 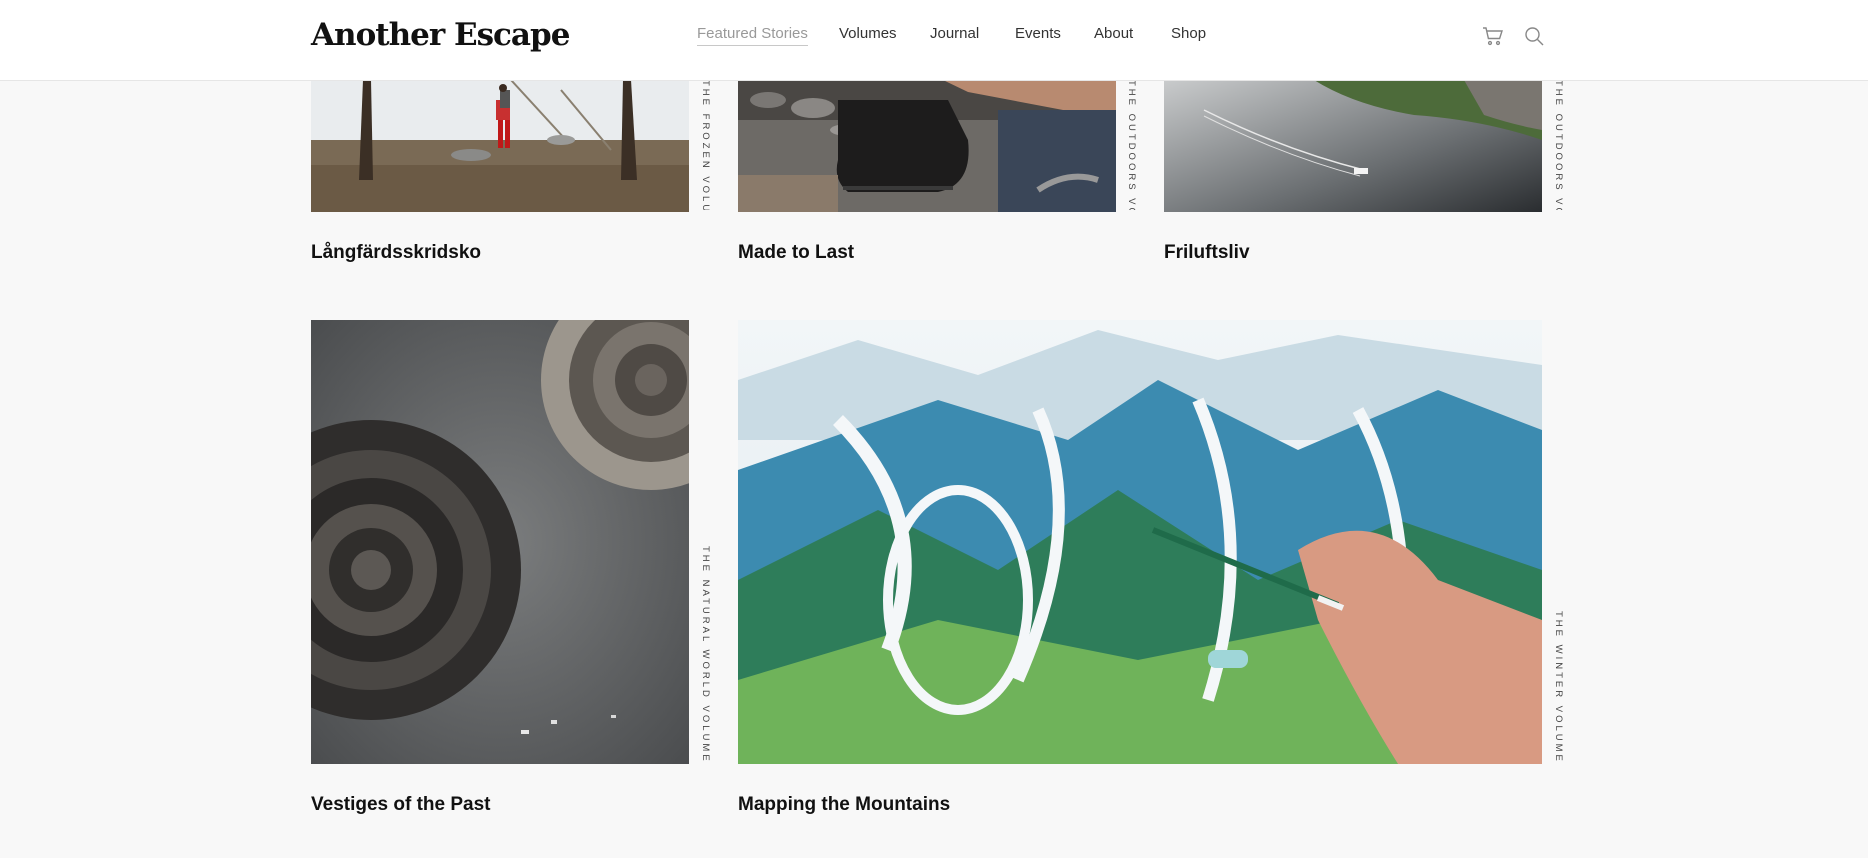 What do you see at coordinates (1534, 36) in the screenshot?
I see `search-icon` at bounding box center [1534, 36].